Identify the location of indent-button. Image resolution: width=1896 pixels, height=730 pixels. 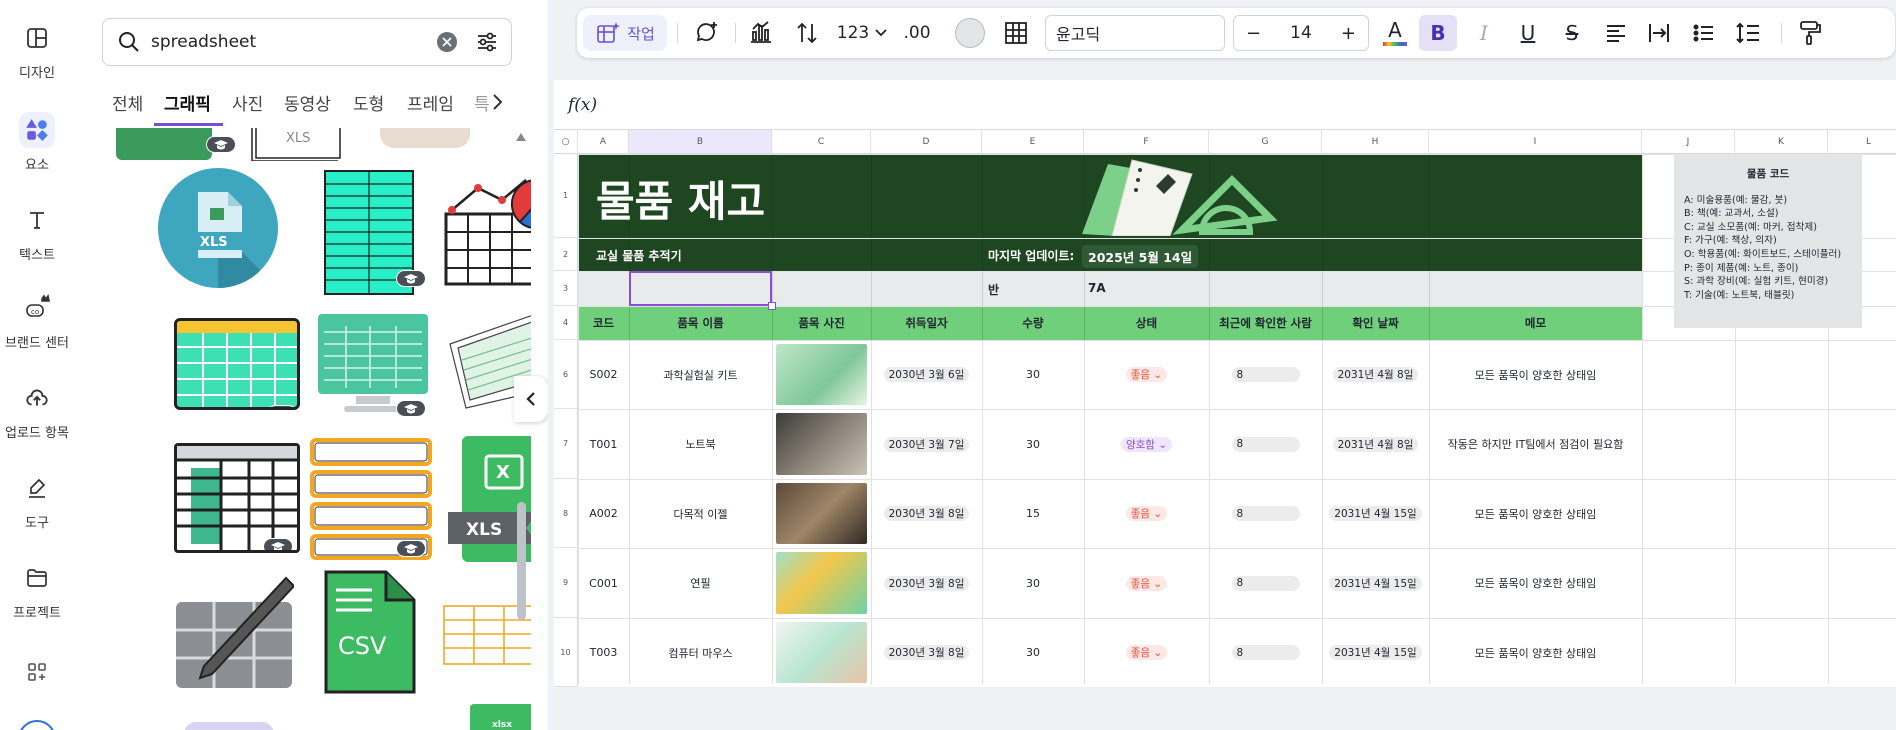
(1660, 33).